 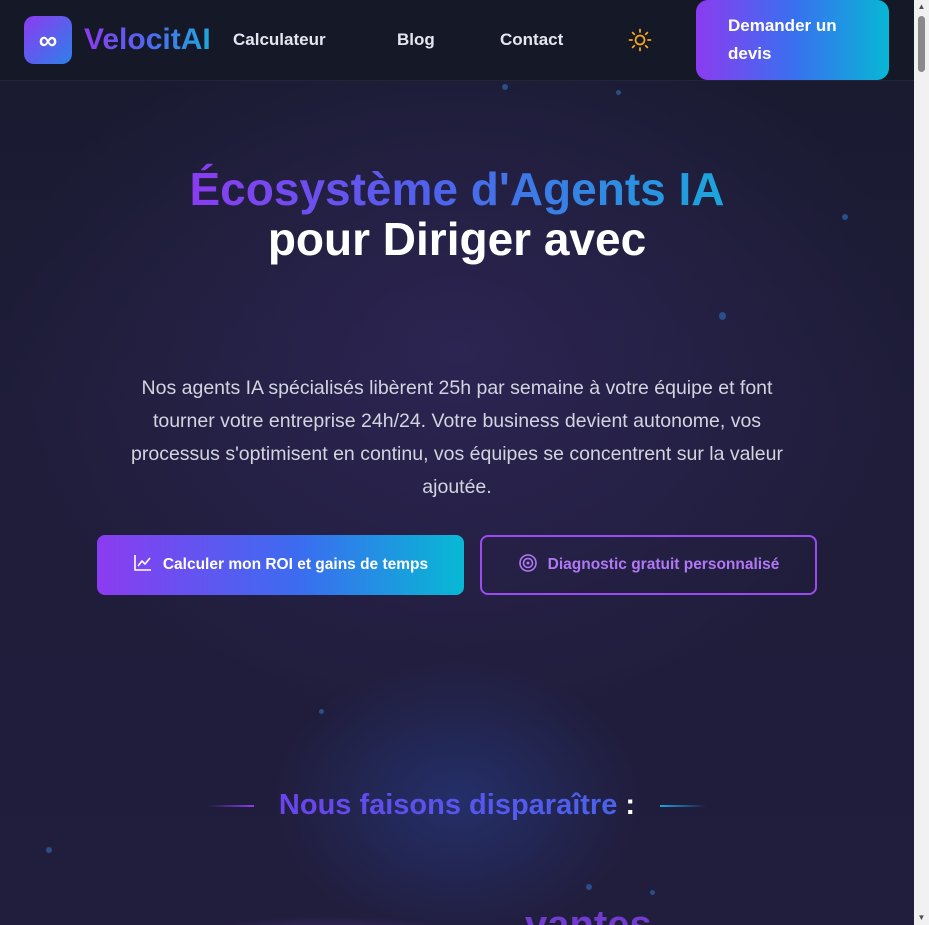 What do you see at coordinates (147, 40) in the screenshot?
I see `brand-name: VelocitAI` at bounding box center [147, 40].